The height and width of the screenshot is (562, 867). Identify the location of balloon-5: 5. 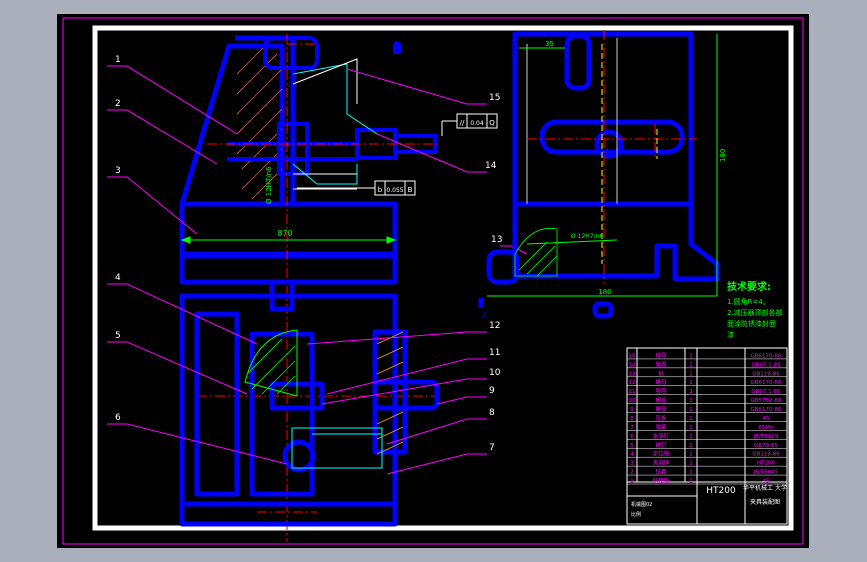
(118, 336).